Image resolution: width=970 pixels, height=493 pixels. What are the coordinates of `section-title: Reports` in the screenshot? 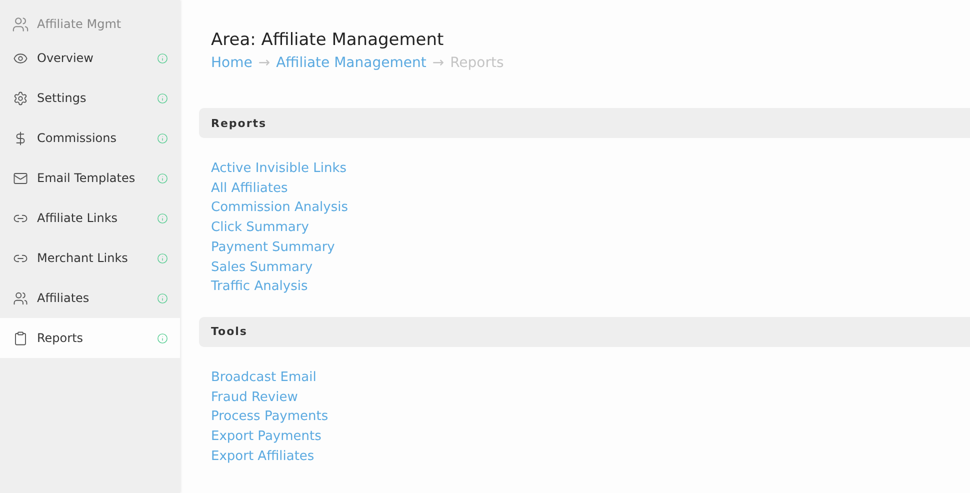 It's located at (239, 123).